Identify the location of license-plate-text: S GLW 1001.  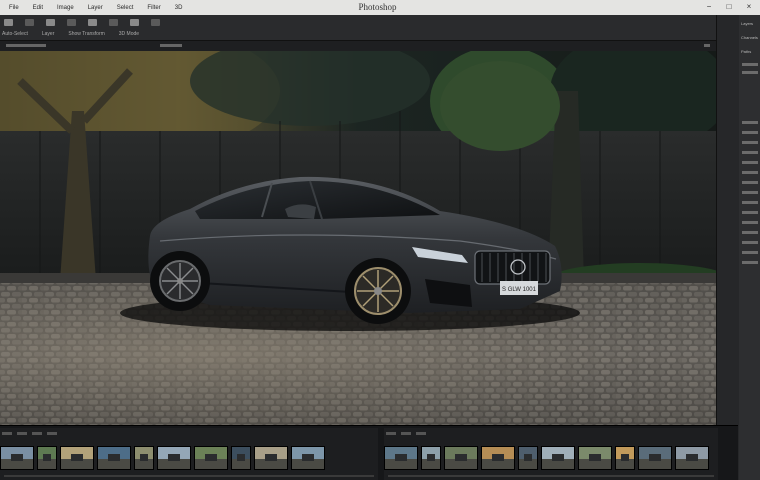
(519, 290).